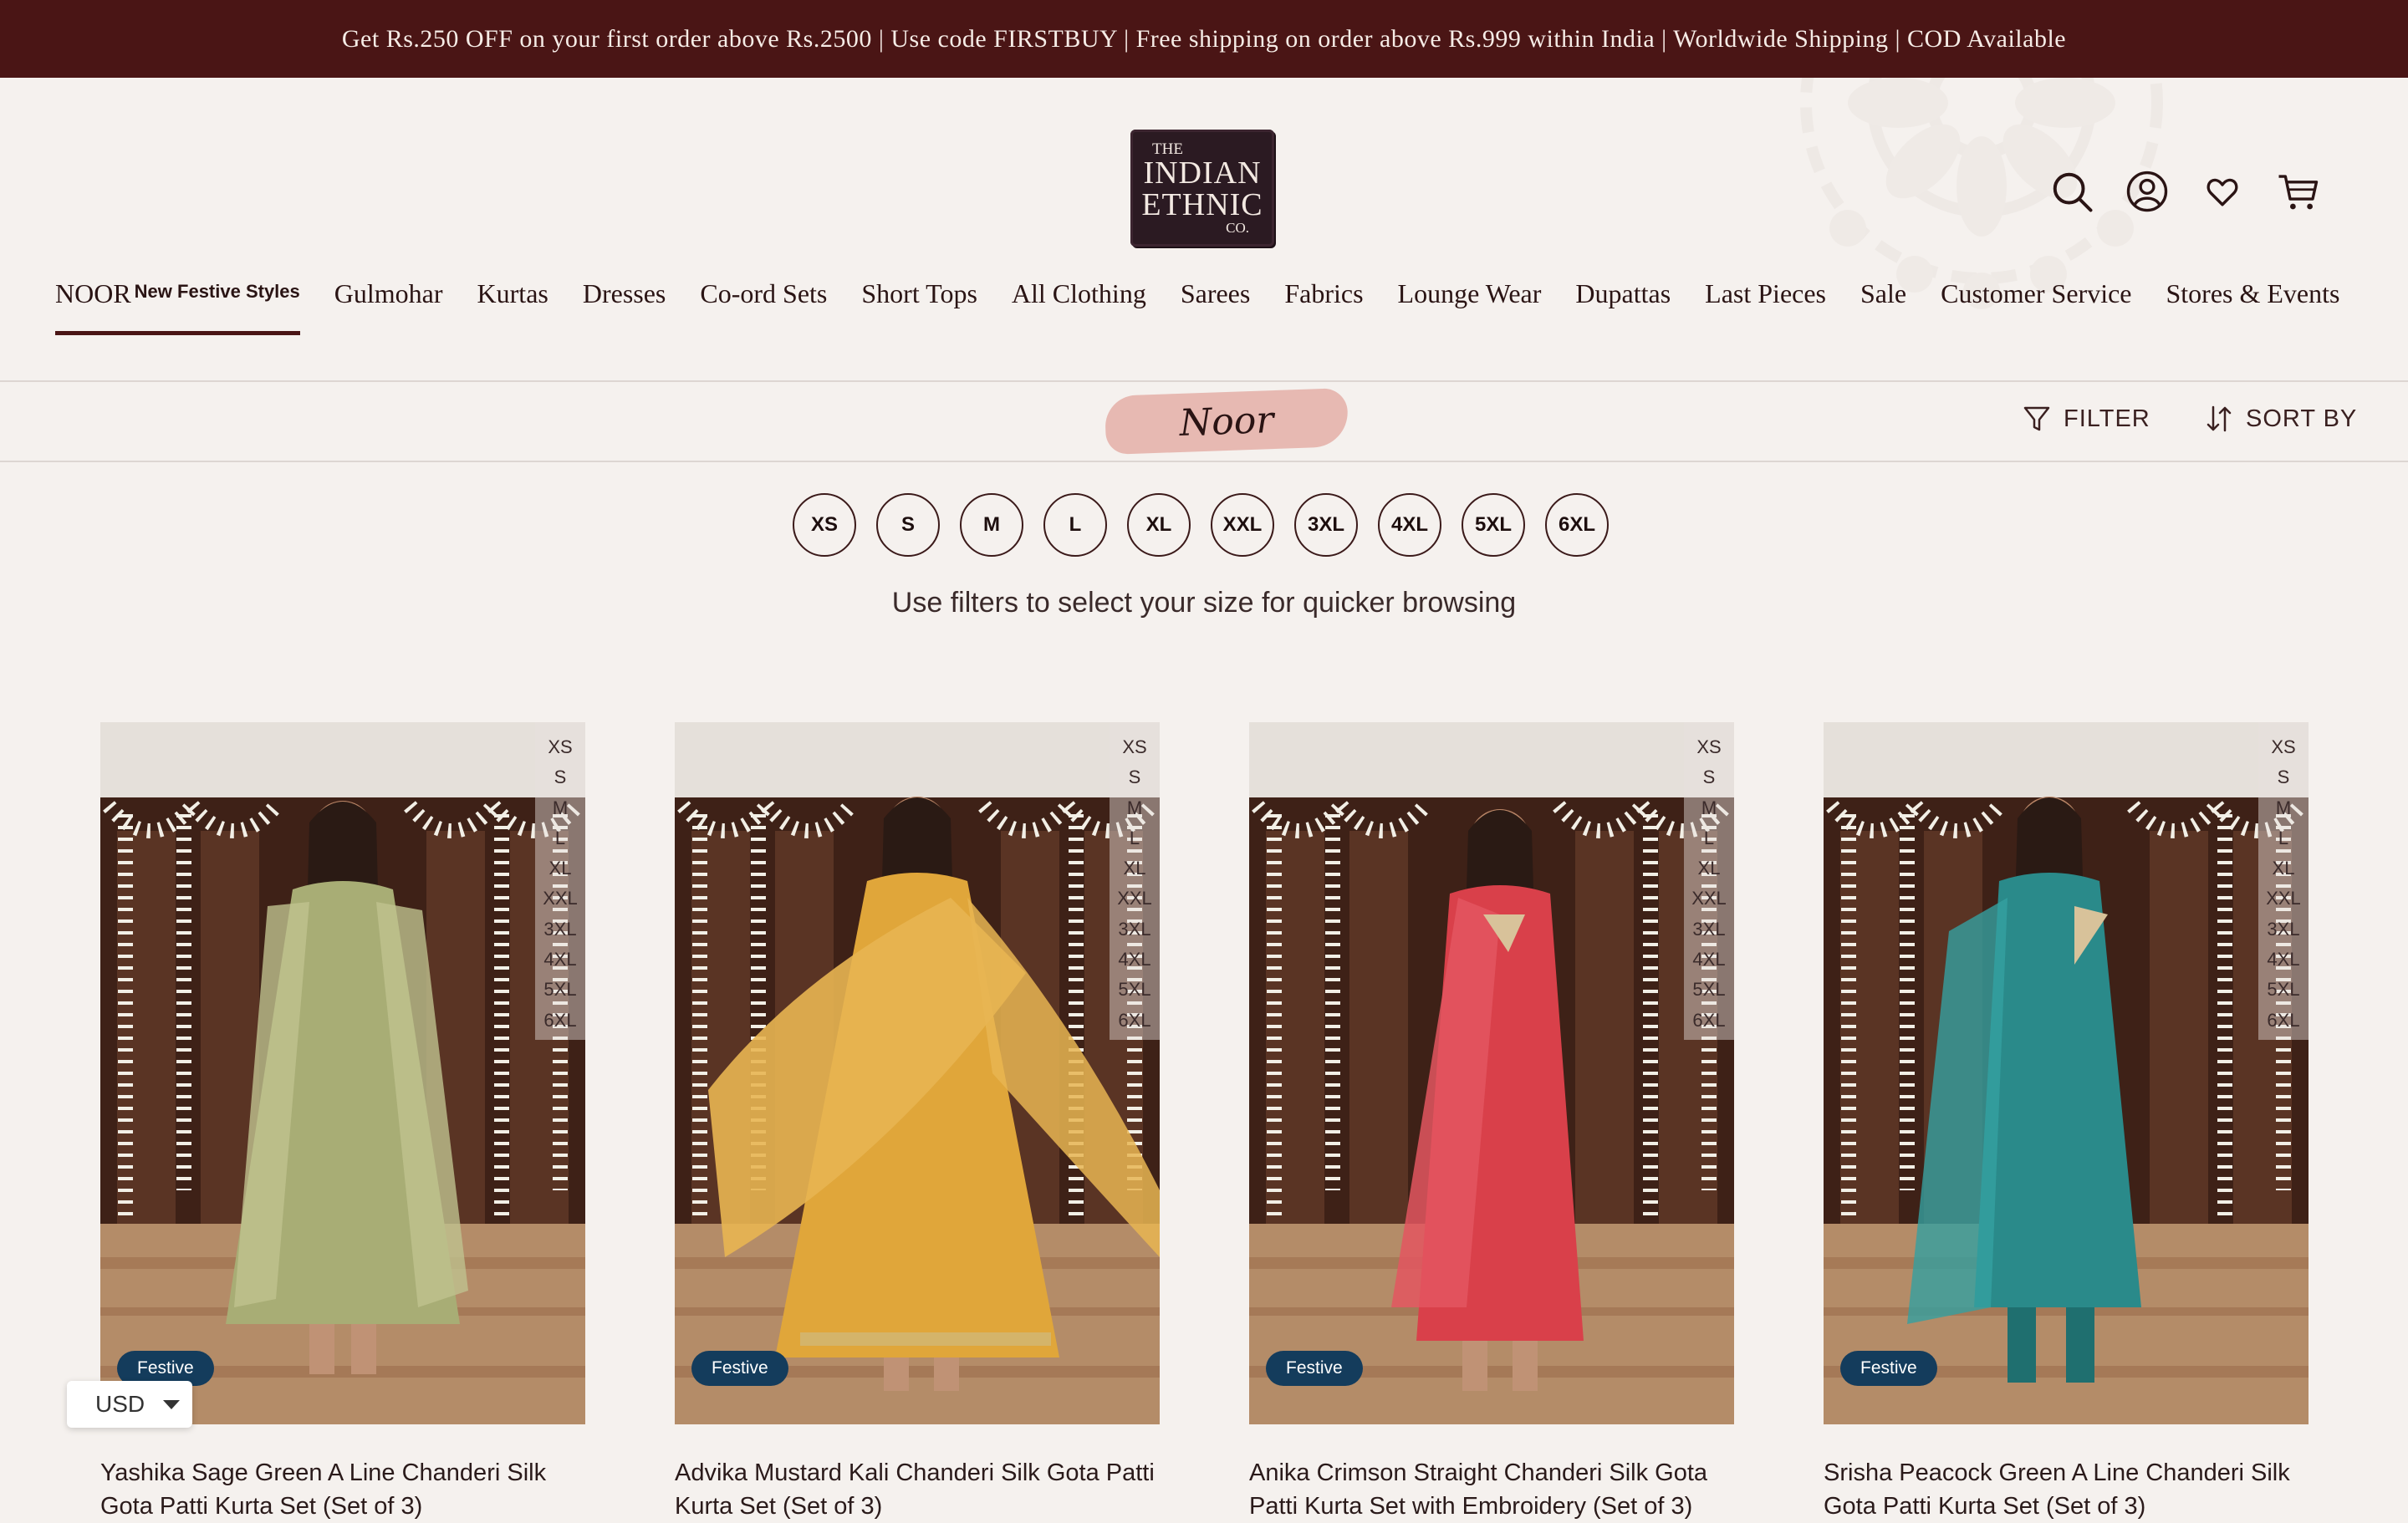 The height and width of the screenshot is (1523, 2408). I want to click on nav-item-gulmohar: Gulmohar, so click(389, 306).